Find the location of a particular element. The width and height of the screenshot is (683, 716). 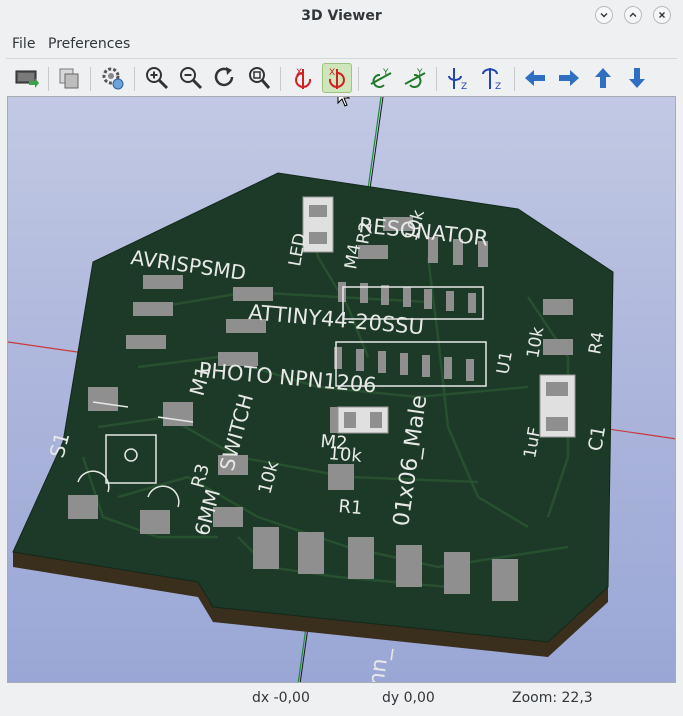

capacitor-component is located at coordinates (557, 406).